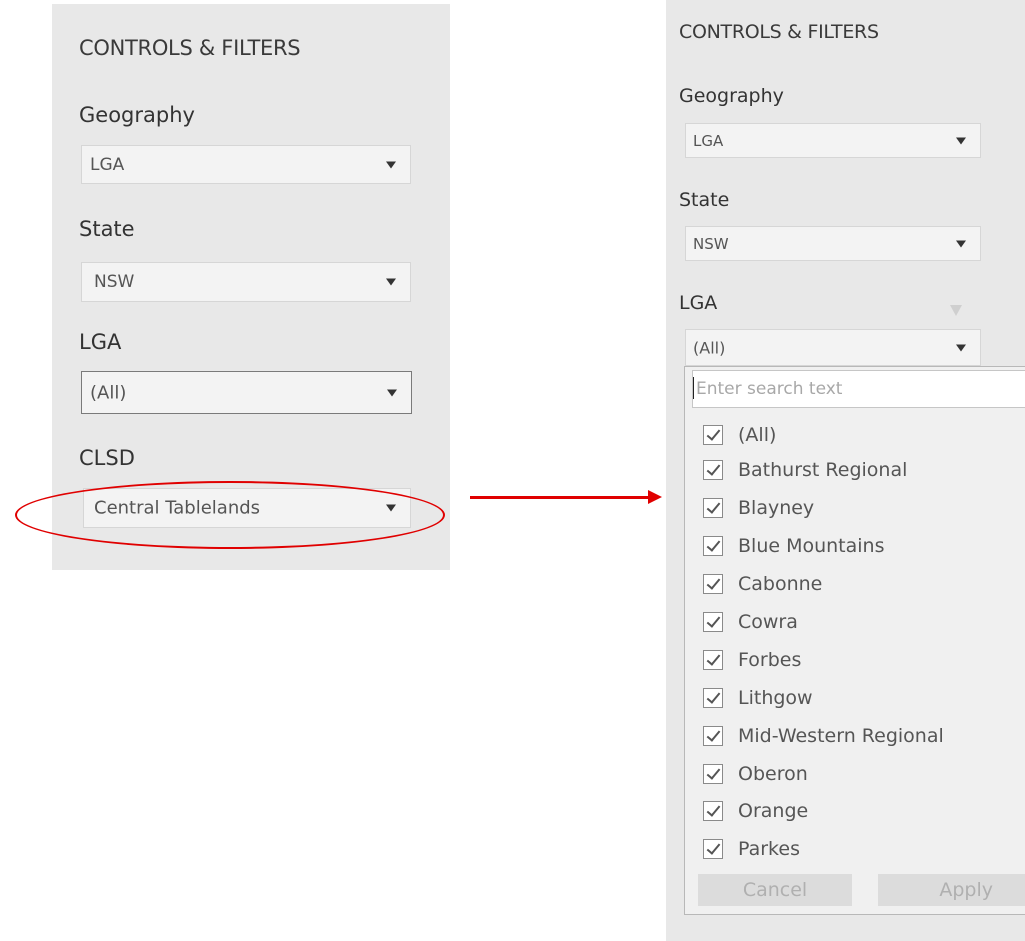  What do you see at coordinates (693, 388) in the screenshot?
I see `text-cursor` at bounding box center [693, 388].